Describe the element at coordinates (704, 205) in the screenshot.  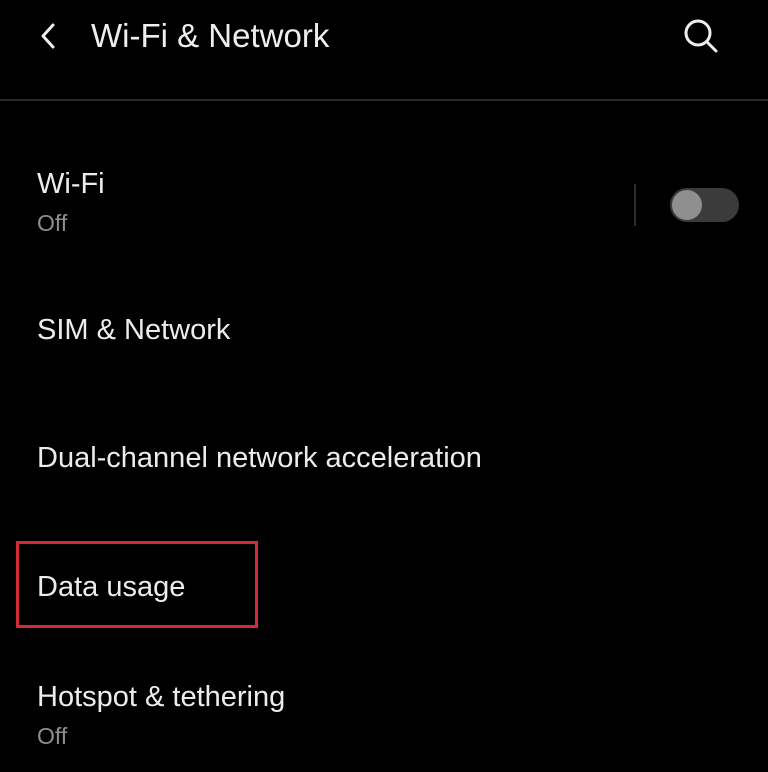
I see `wifi-toggle` at that location.